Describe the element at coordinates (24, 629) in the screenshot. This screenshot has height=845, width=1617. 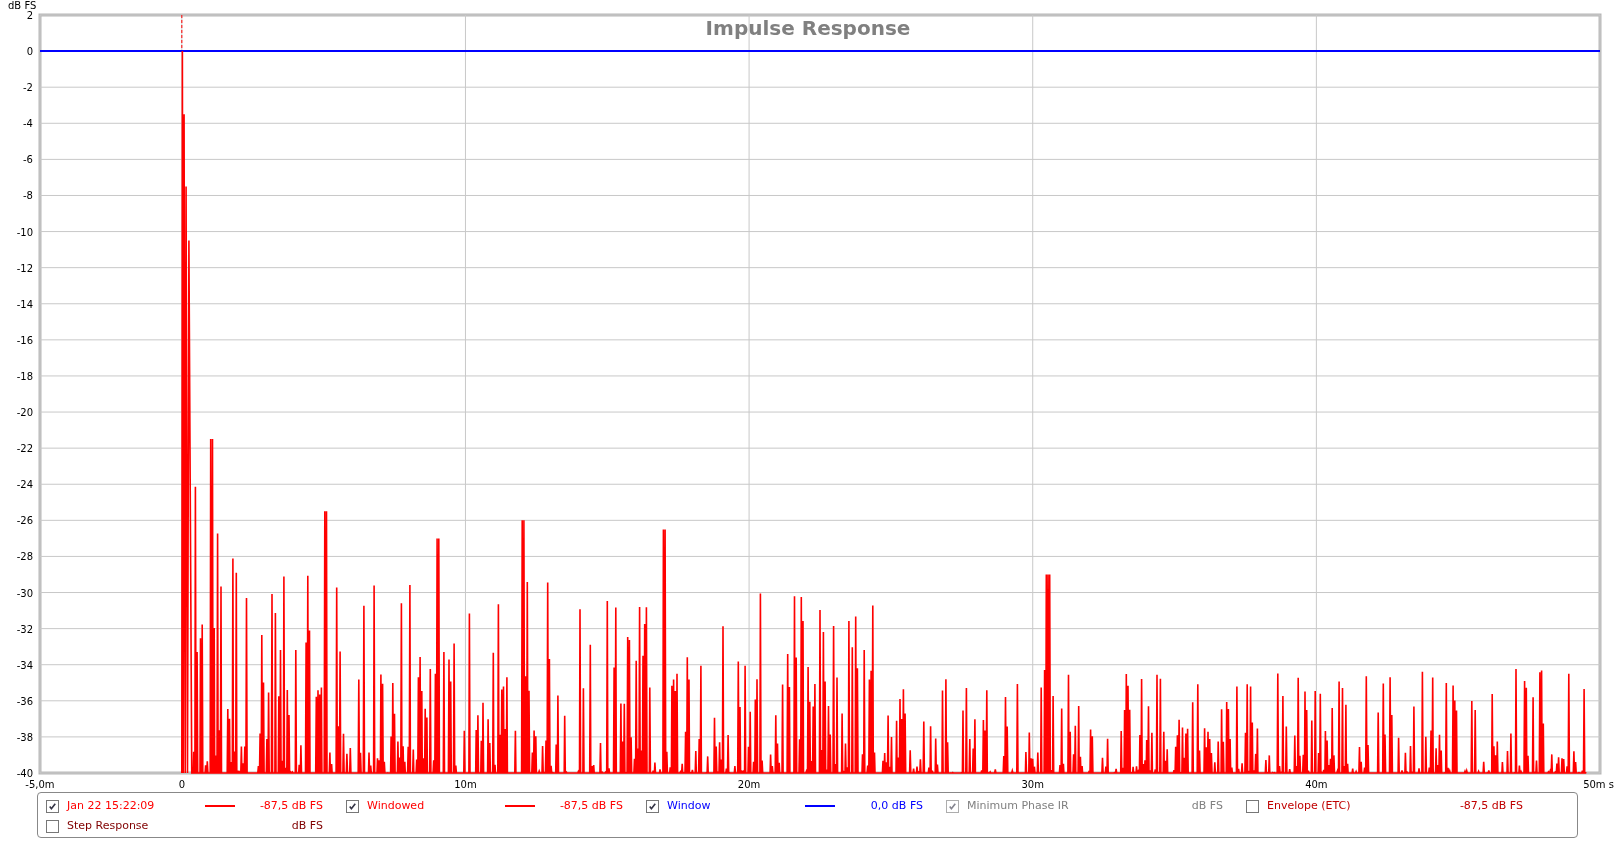
I see `y-tick-label: -32` at that location.